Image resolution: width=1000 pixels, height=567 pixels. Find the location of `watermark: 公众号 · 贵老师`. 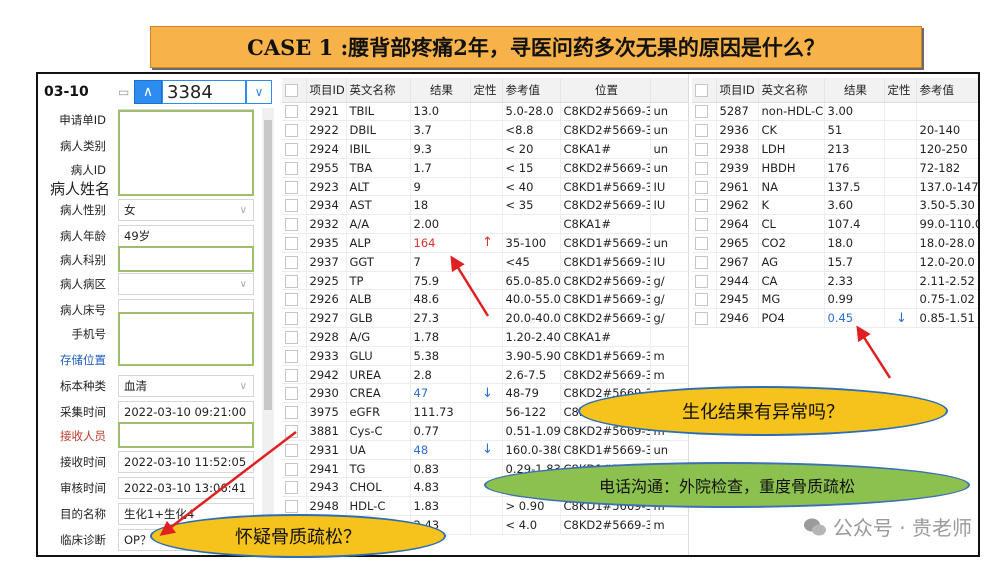

watermark: 公众号 · 贵老师 is located at coordinates (887, 526).